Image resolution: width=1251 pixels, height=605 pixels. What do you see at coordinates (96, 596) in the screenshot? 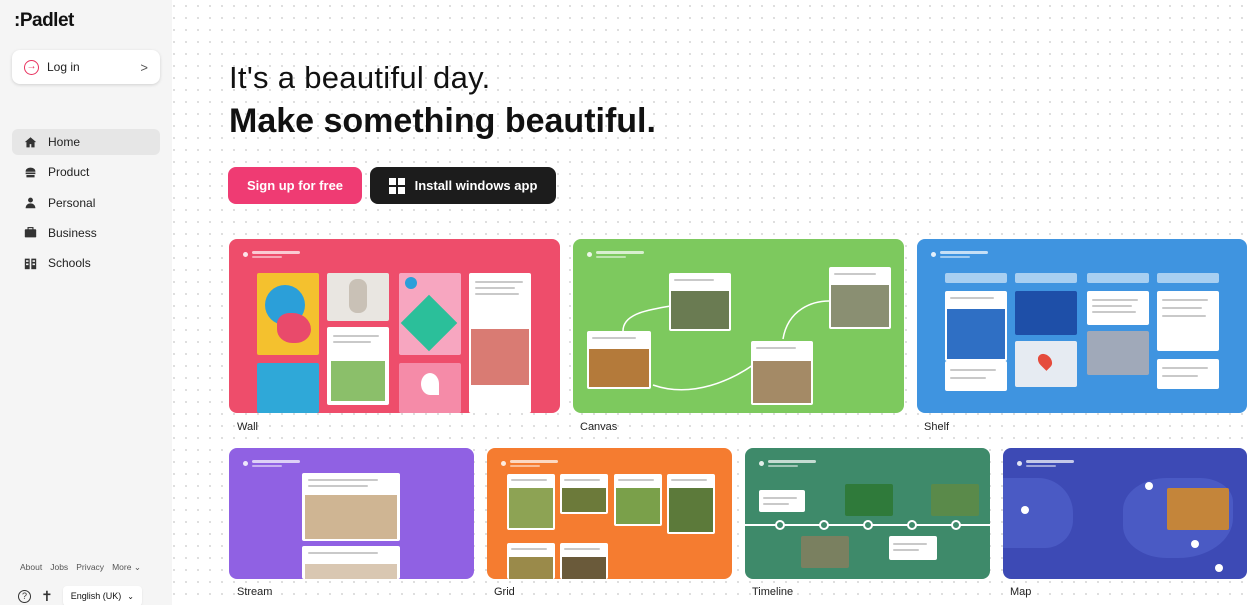
I see `language-label: English (UK)` at bounding box center [96, 596].